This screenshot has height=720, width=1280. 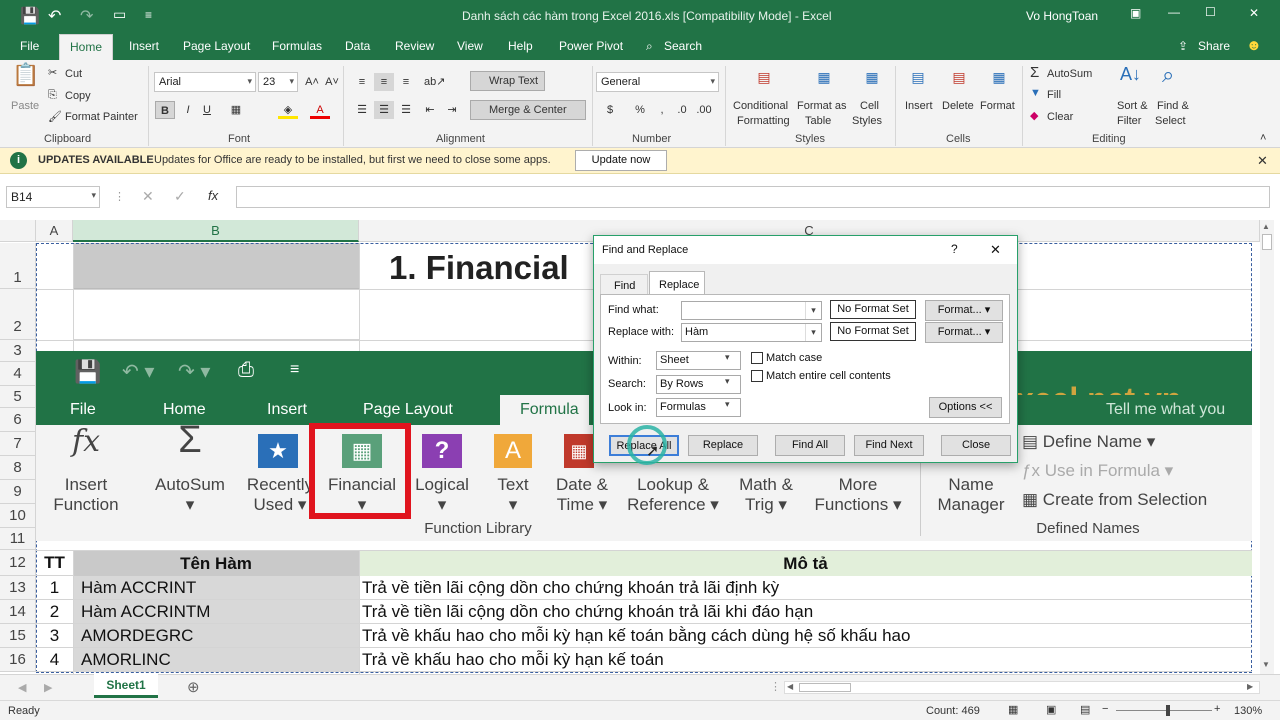 What do you see at coordinates (1250, 686) in the screenshot?
I see `scroll-right-icon: ▶` at bounding box center [1250, 686].